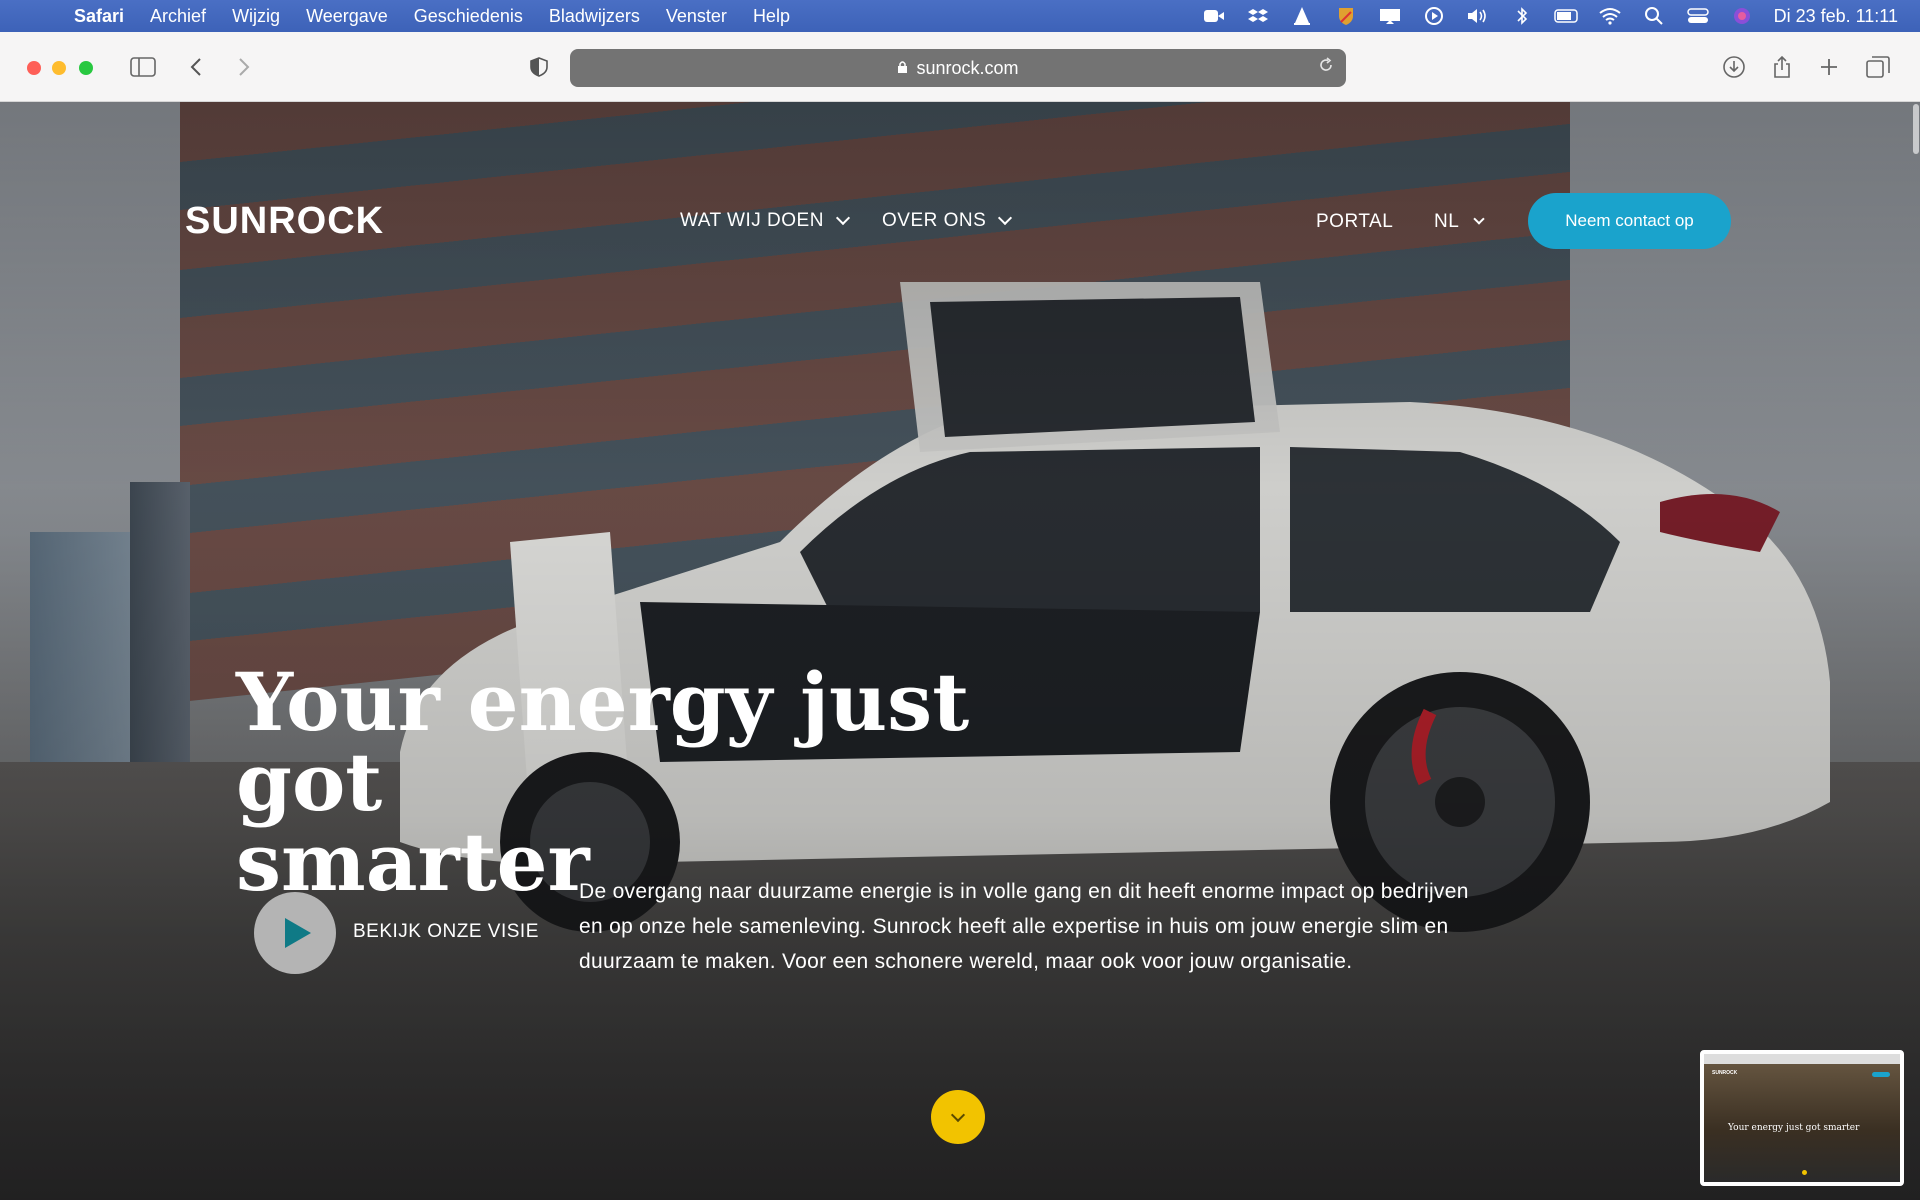 Image resolution: width=1920 pixels, height=1200 pixels. What do you see at coordinates (902, 68) in the screenshot?
I see `lock-icon` at bounding box center [902, 68].